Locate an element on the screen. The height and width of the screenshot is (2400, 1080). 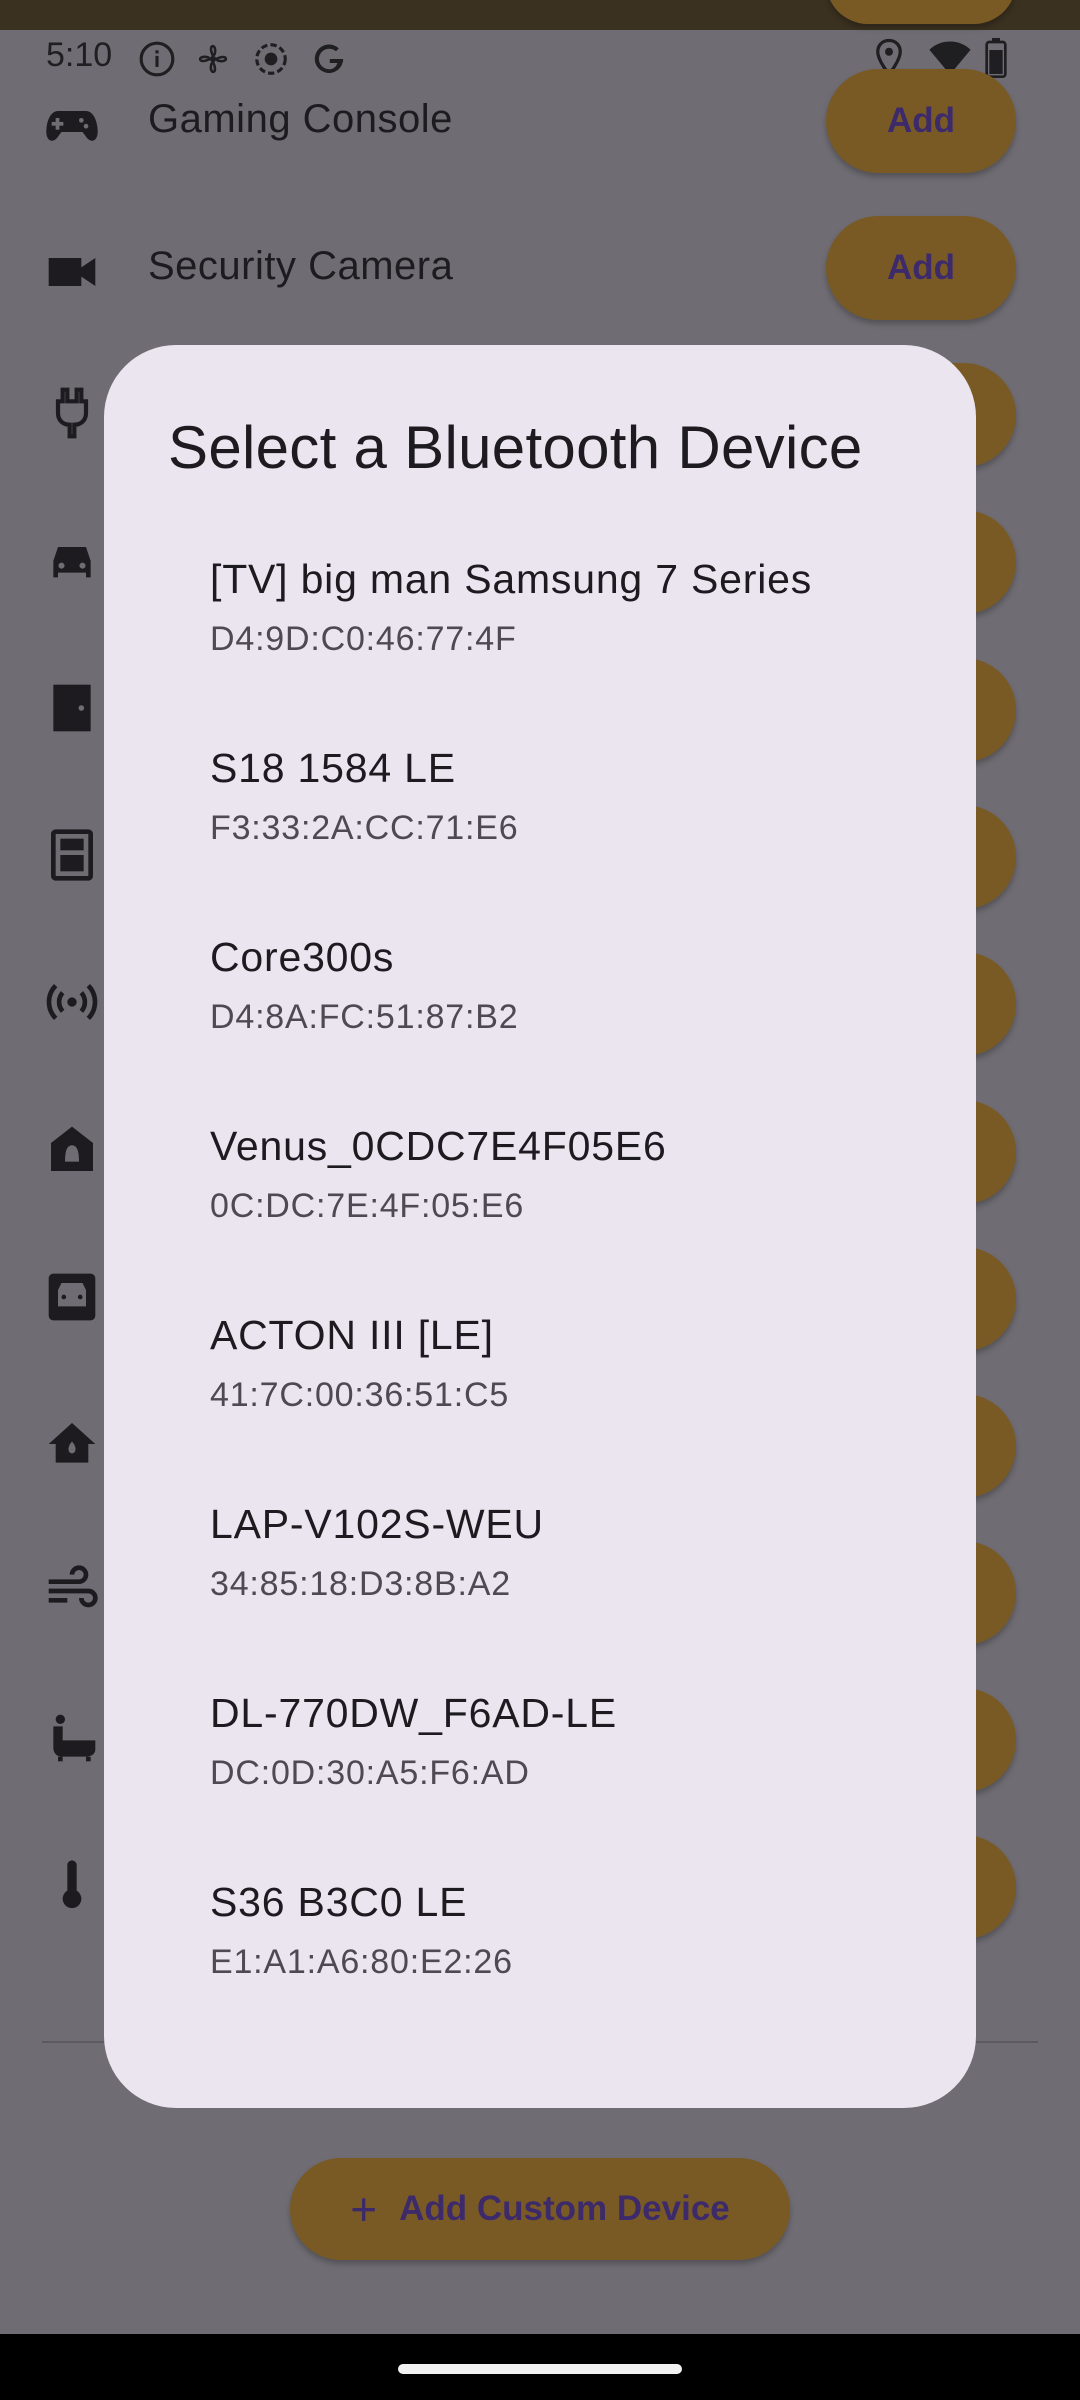
battery-icon is located at coordinates (996, 58).